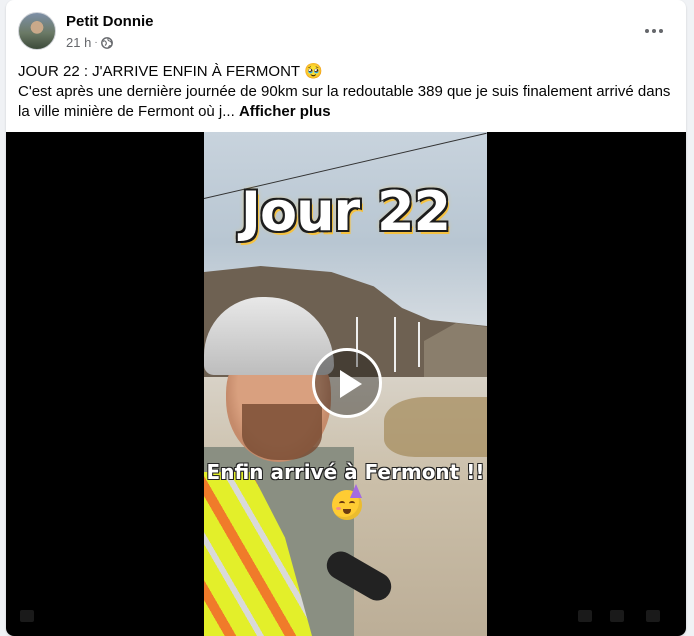 The width and height of the screenshot is (694, 636). Describe the element at coordinates (347, 502) in the screenshot. I see `partying-face-emoji` at that location.